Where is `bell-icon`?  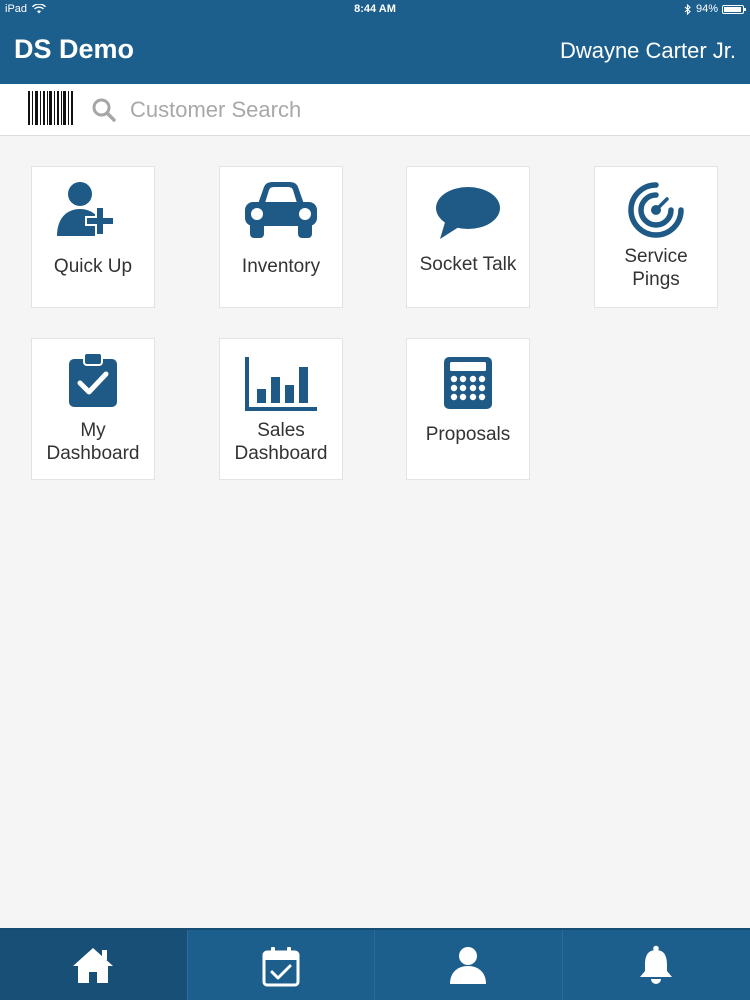 bell-icon is located at coordinates (656, 964).